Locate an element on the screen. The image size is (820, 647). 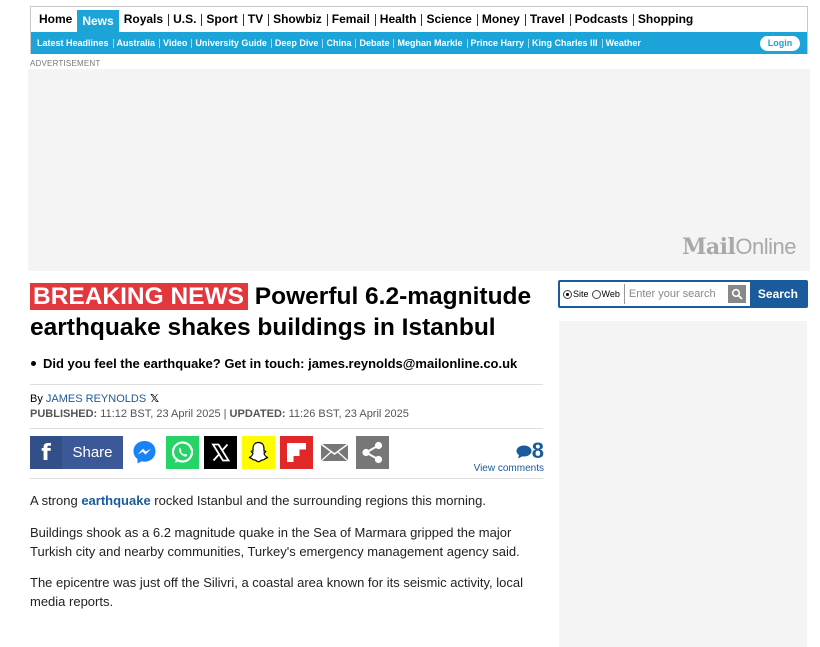
facebook-share-button: f Share is located at coordinates (76, 452).